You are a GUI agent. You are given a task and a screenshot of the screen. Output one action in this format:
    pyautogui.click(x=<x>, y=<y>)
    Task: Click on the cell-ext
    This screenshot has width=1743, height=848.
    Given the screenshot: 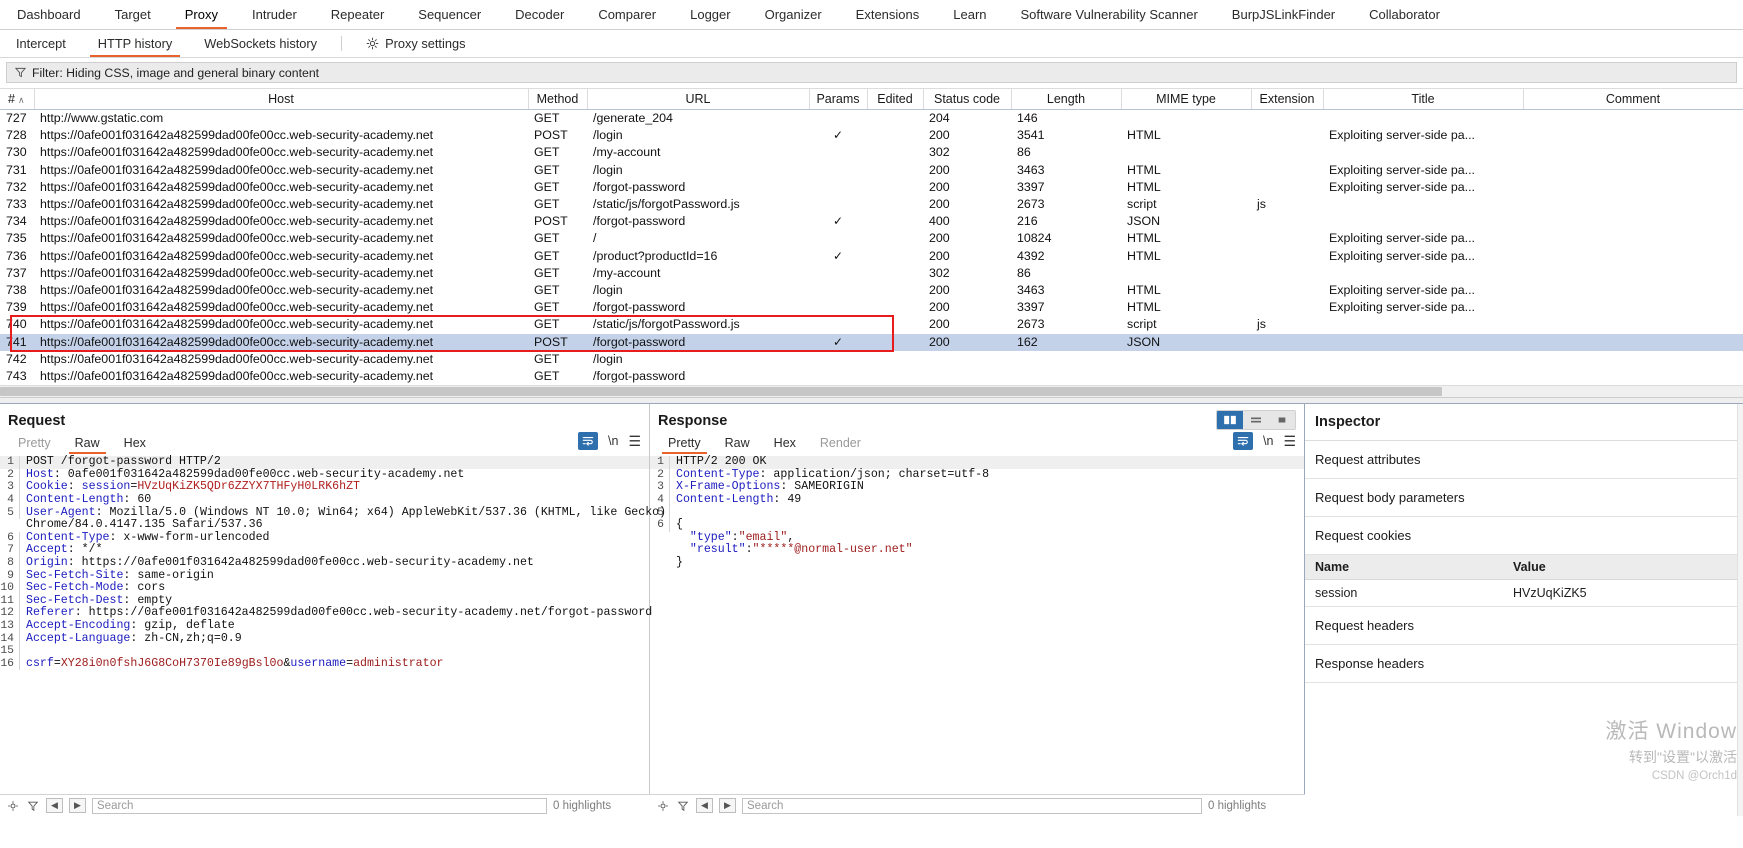 What is the action you would take?
    pyautogui.click(x=1287, y=359)
    